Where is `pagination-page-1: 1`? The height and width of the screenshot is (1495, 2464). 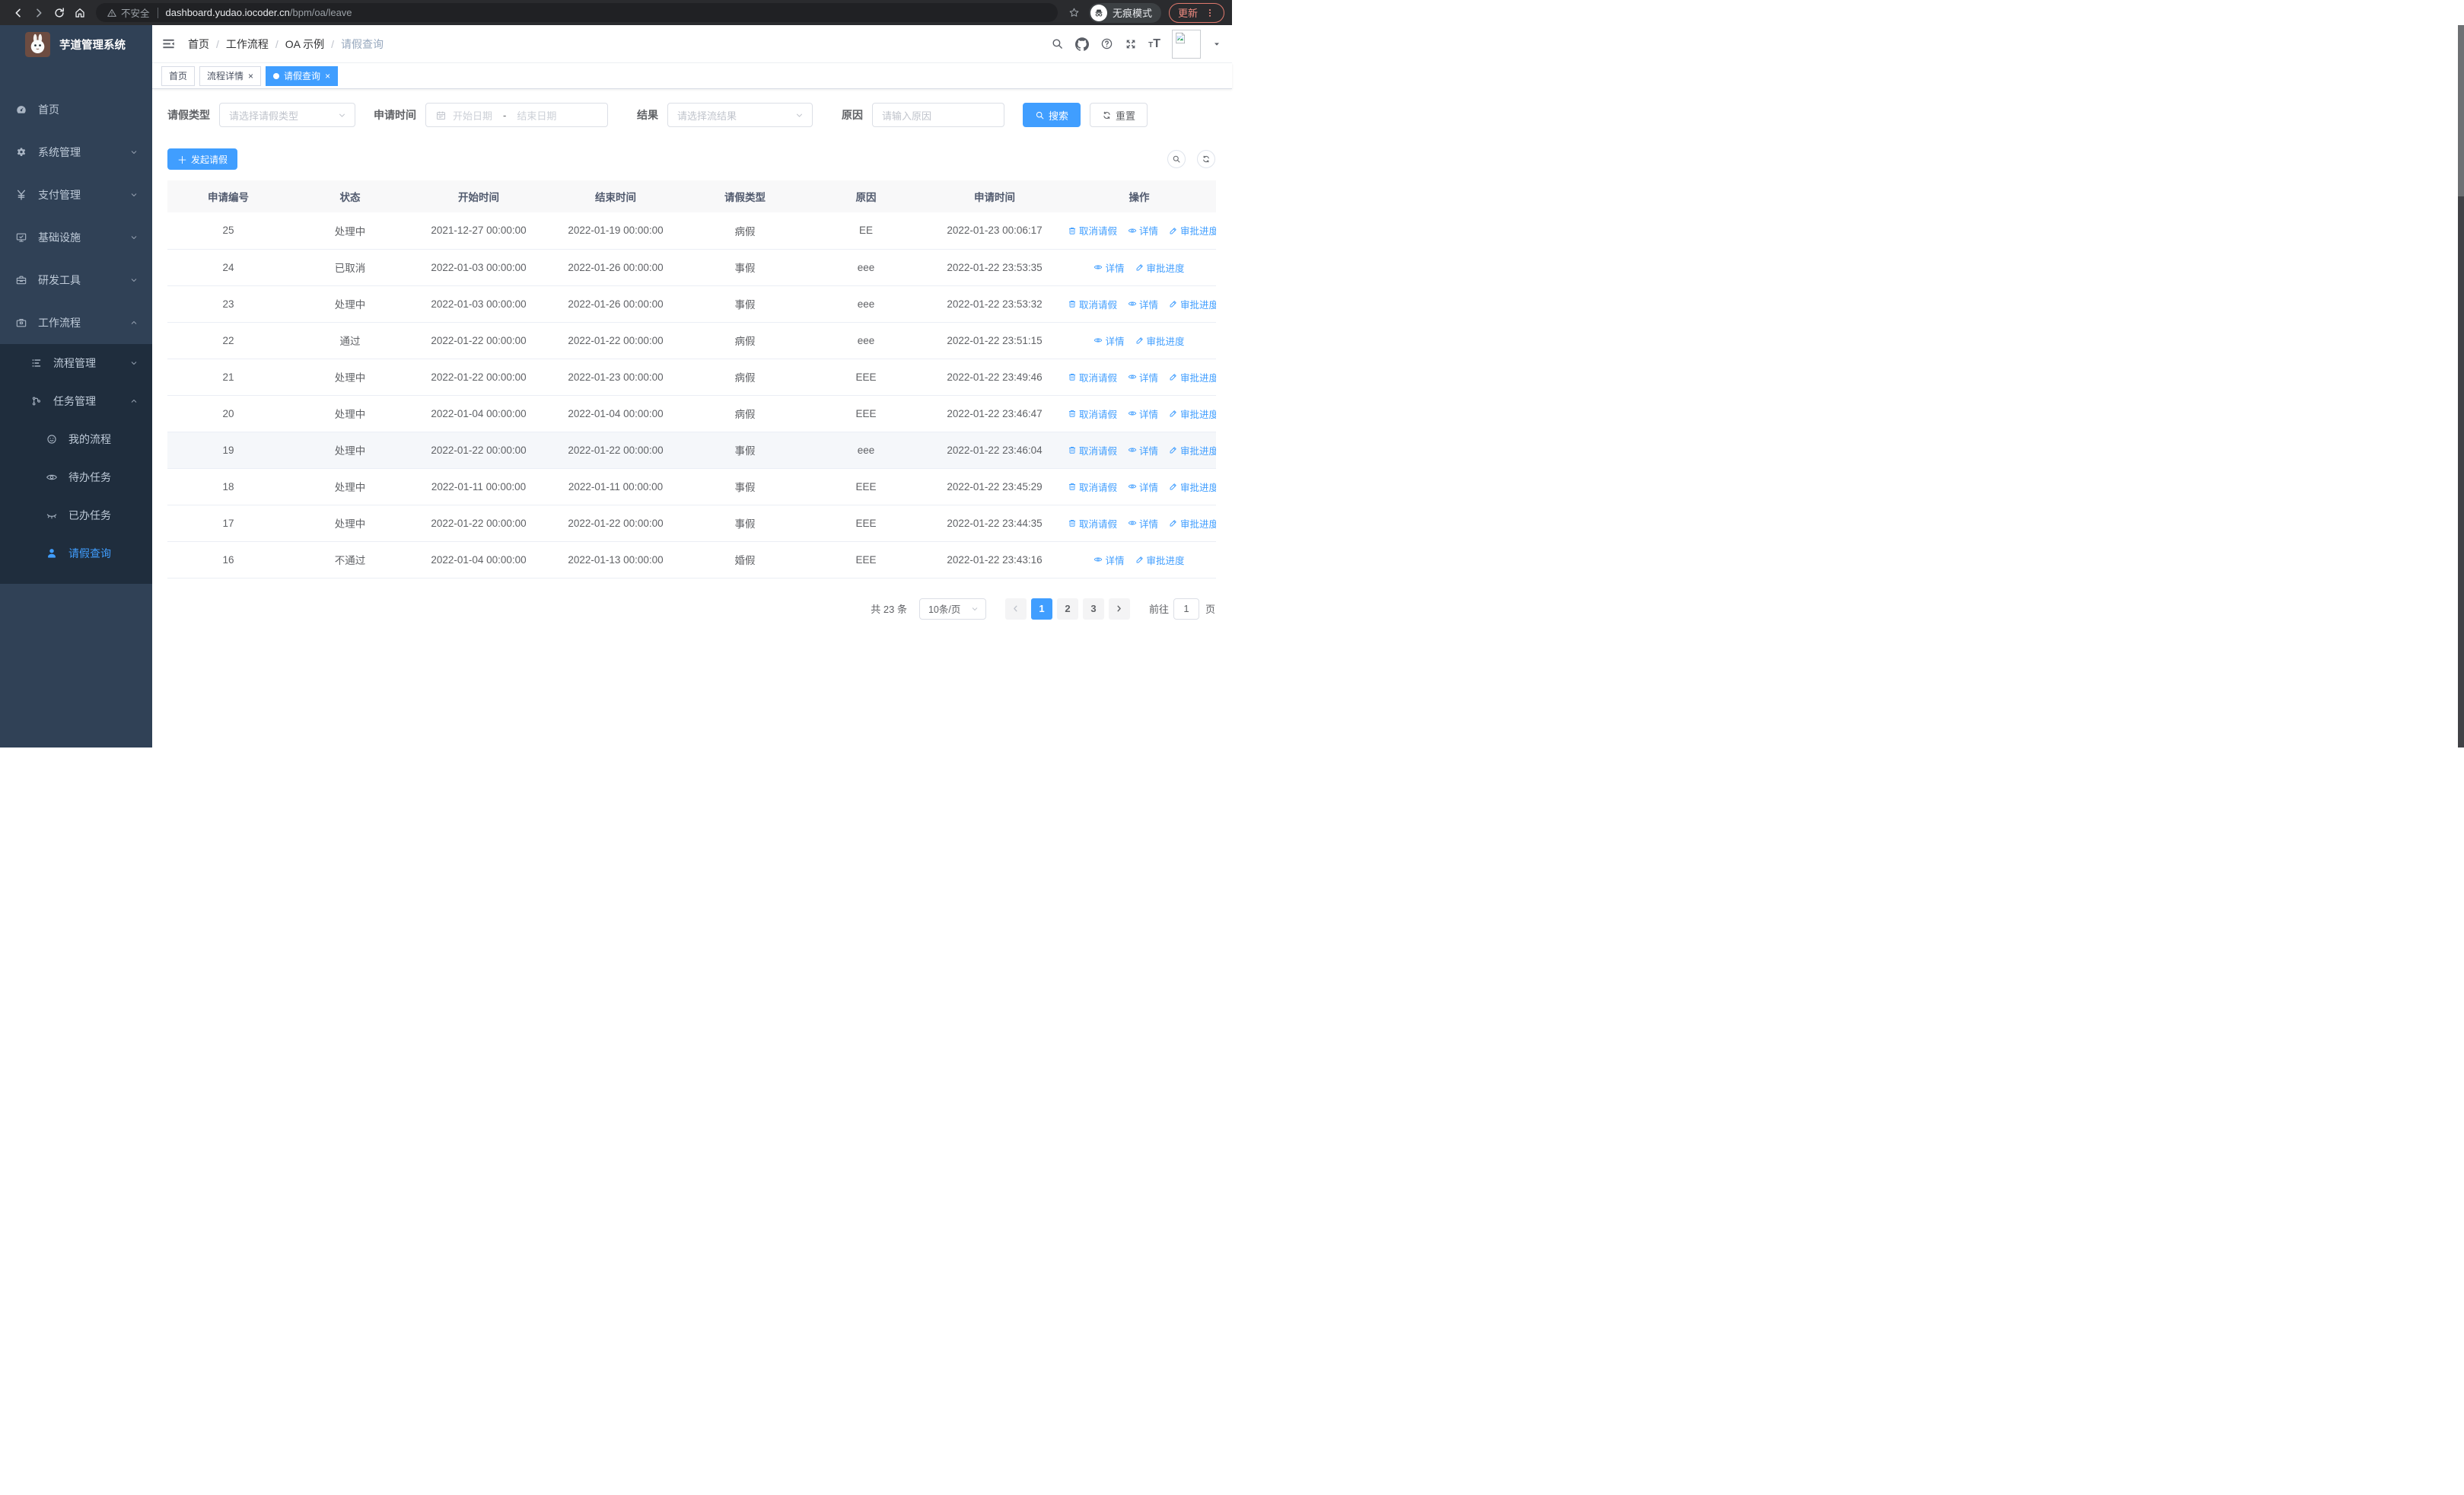 pagination-page-1: 1 is located at coordinates (1041, 609).